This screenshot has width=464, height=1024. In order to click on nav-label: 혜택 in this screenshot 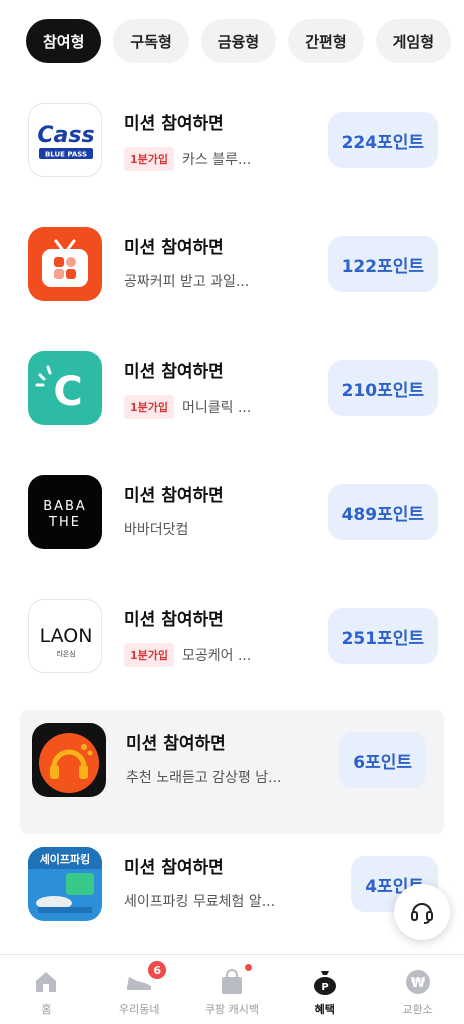, I will do `click(324, 1009)`.